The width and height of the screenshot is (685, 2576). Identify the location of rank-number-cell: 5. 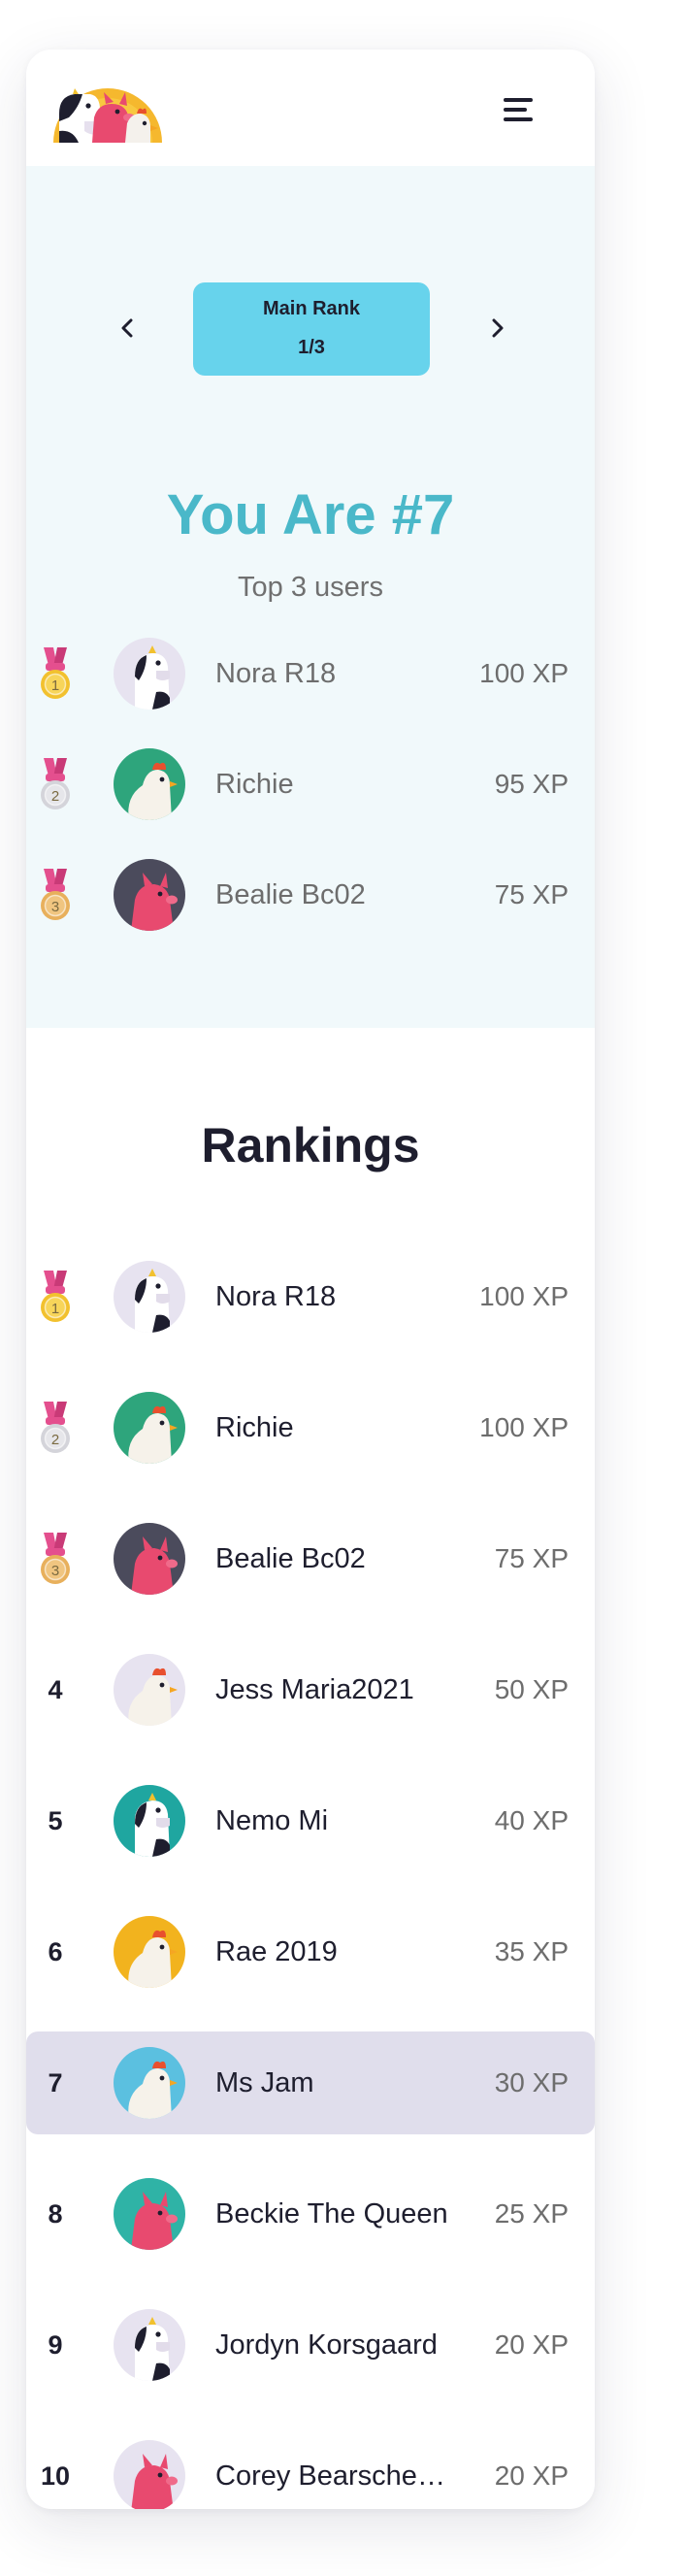
(55, 1820).